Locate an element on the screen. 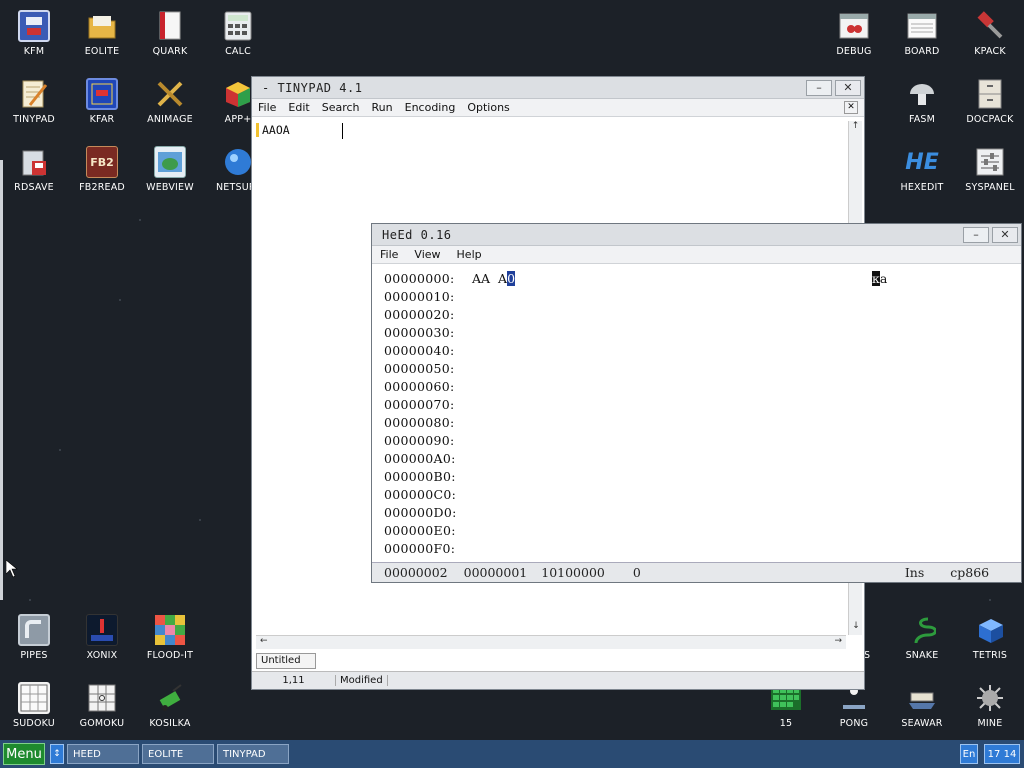  status-value: 00000001 is located at coordinates (495, 572).